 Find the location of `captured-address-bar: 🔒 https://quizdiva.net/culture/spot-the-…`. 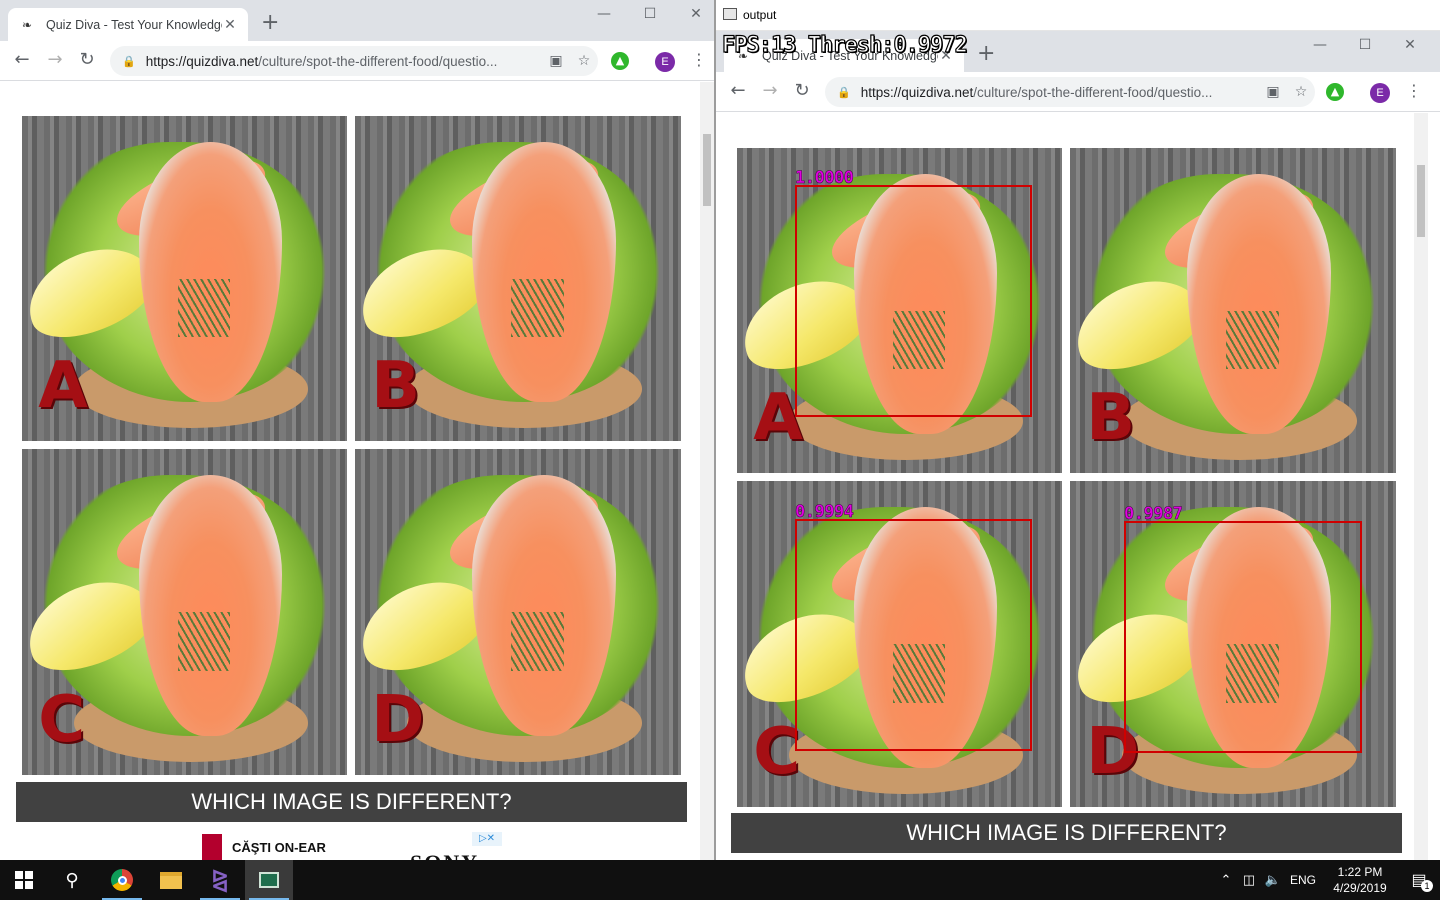

captured-address-bar: 🔒 https://quizdiva.net/culture/spot-the-… is located at coordinates (1070, 92).